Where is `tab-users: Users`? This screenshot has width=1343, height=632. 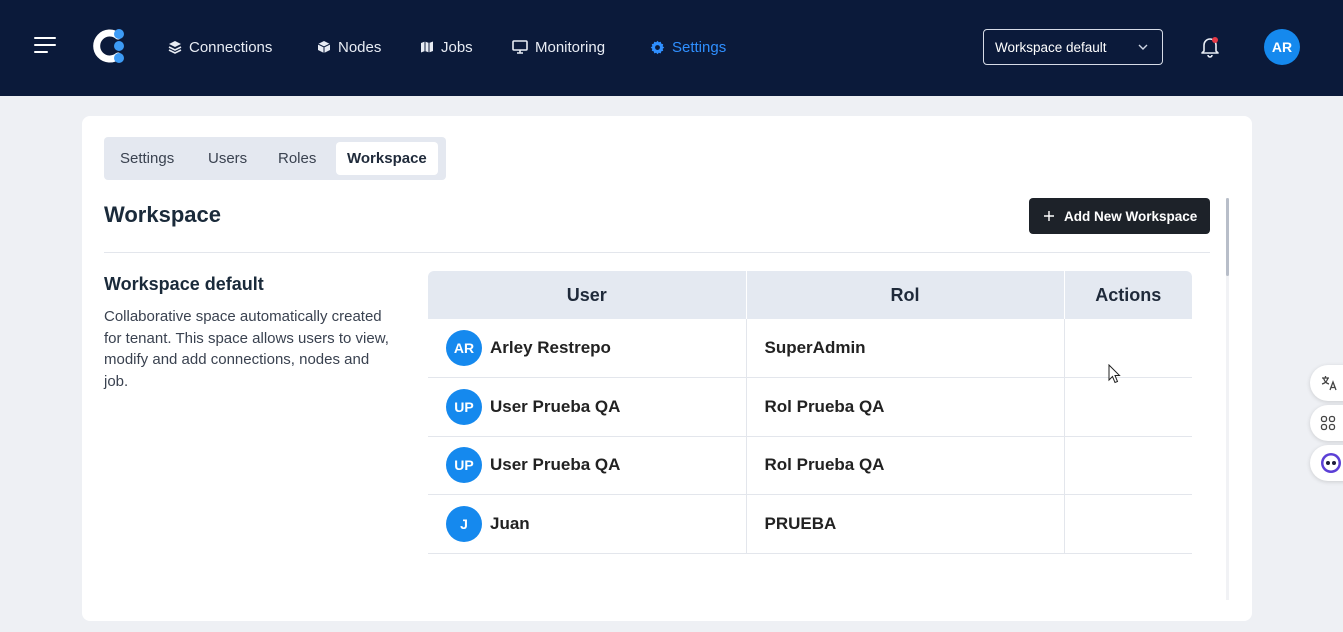 tab-users: Users is located at coordinates (227, 158).